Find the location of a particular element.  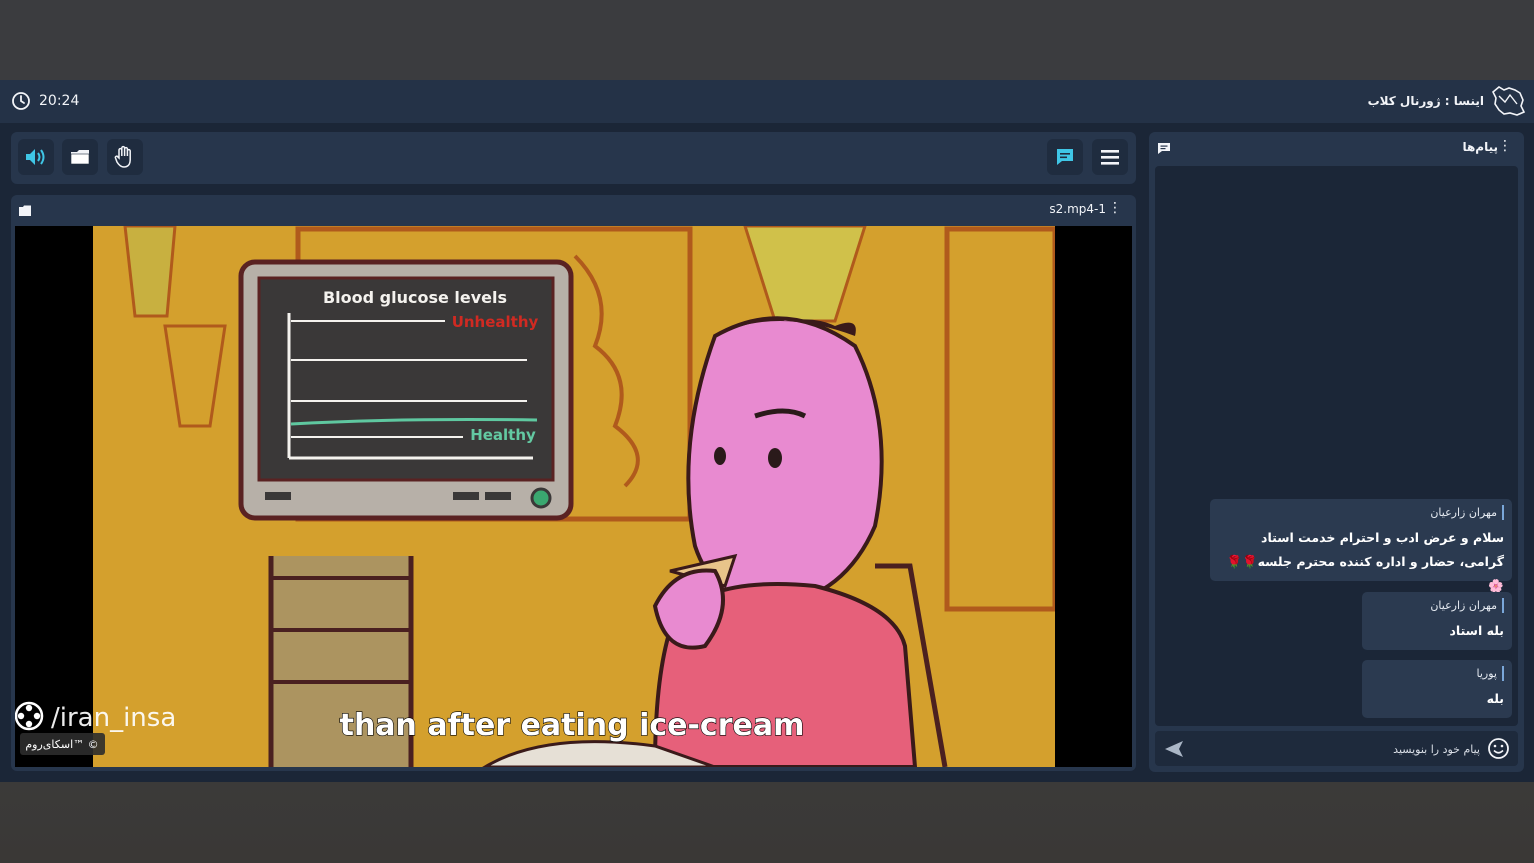

video-subtitle: than after eating ice-cream is located at coordinates (572, 725).